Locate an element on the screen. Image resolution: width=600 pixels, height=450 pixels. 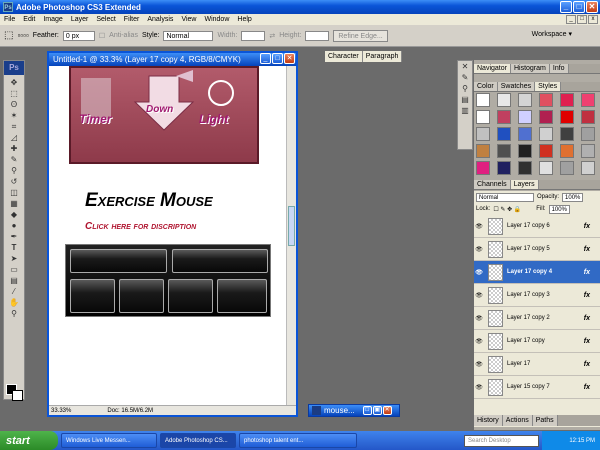
tab-history: History is located at coordinates (488, 420).